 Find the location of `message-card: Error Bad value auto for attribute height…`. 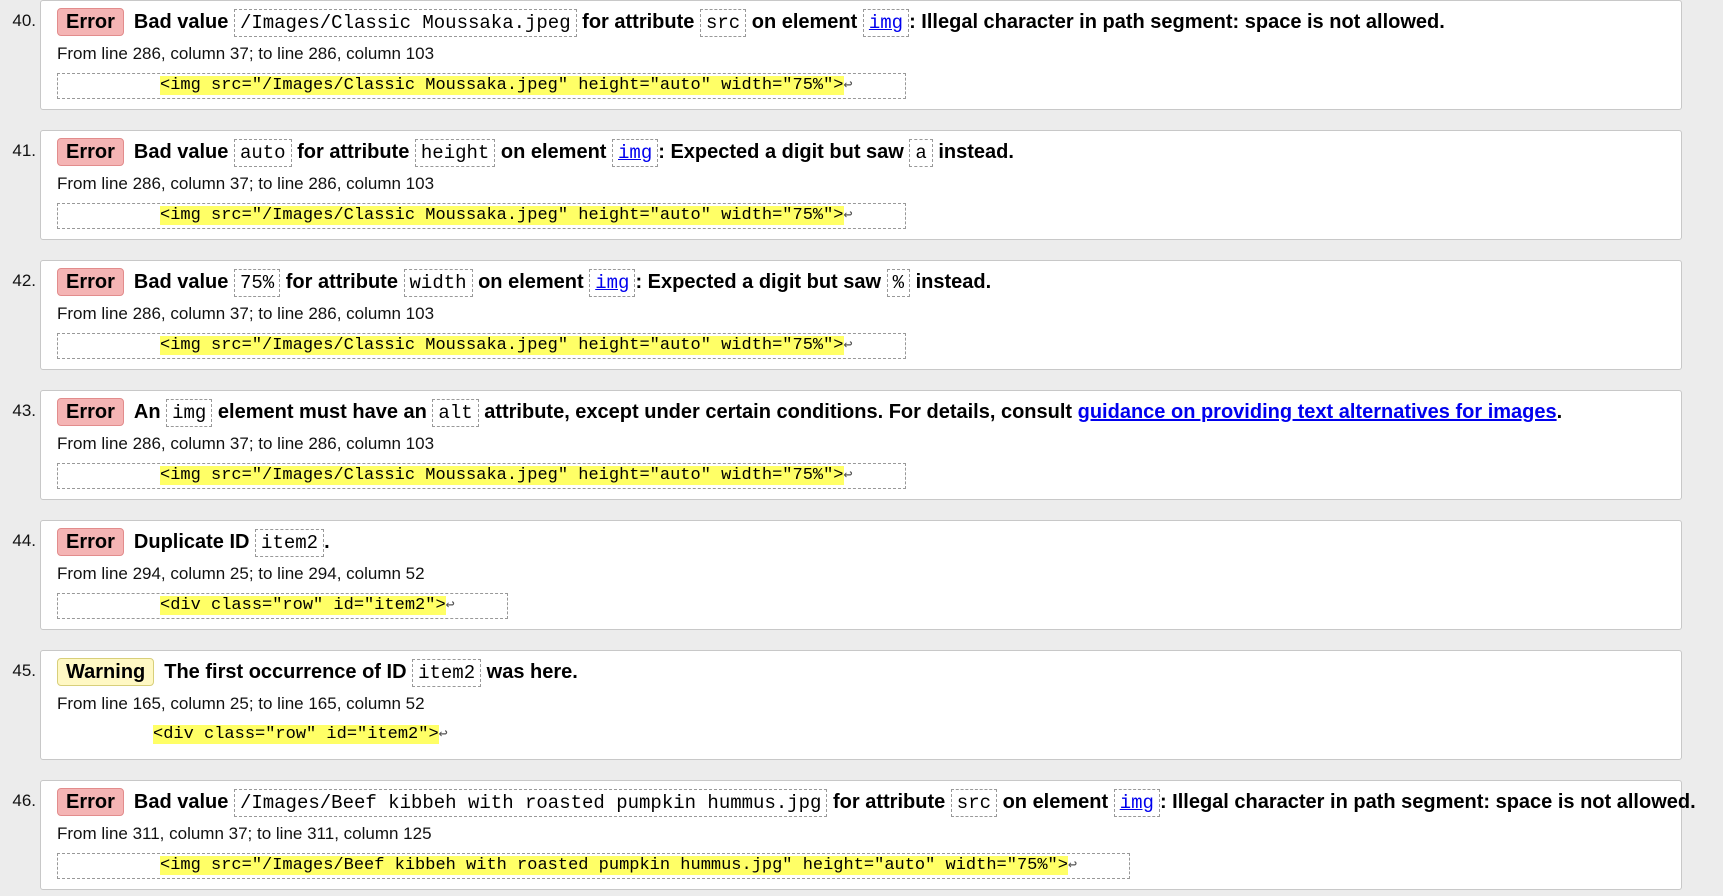

message-card: Error Bad value auto for attribute height… is located at coordinates (861, 185).